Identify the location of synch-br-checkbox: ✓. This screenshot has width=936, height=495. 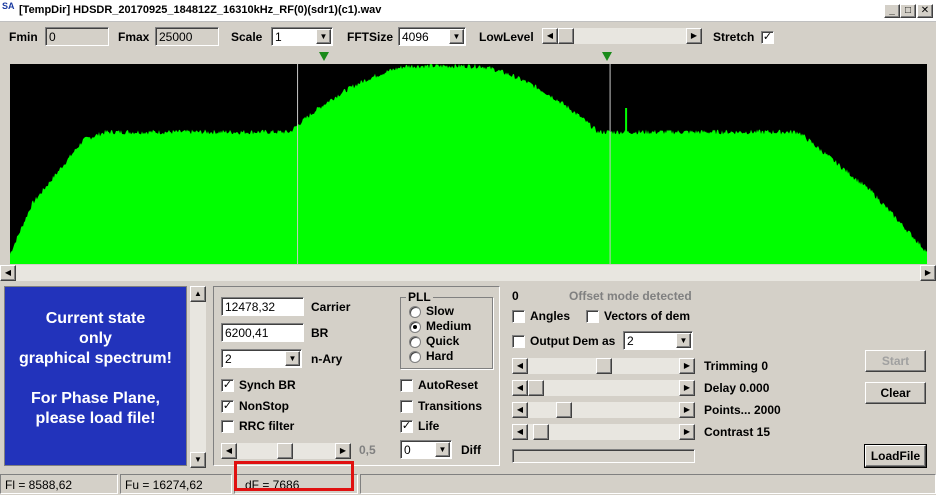
(227, 385).